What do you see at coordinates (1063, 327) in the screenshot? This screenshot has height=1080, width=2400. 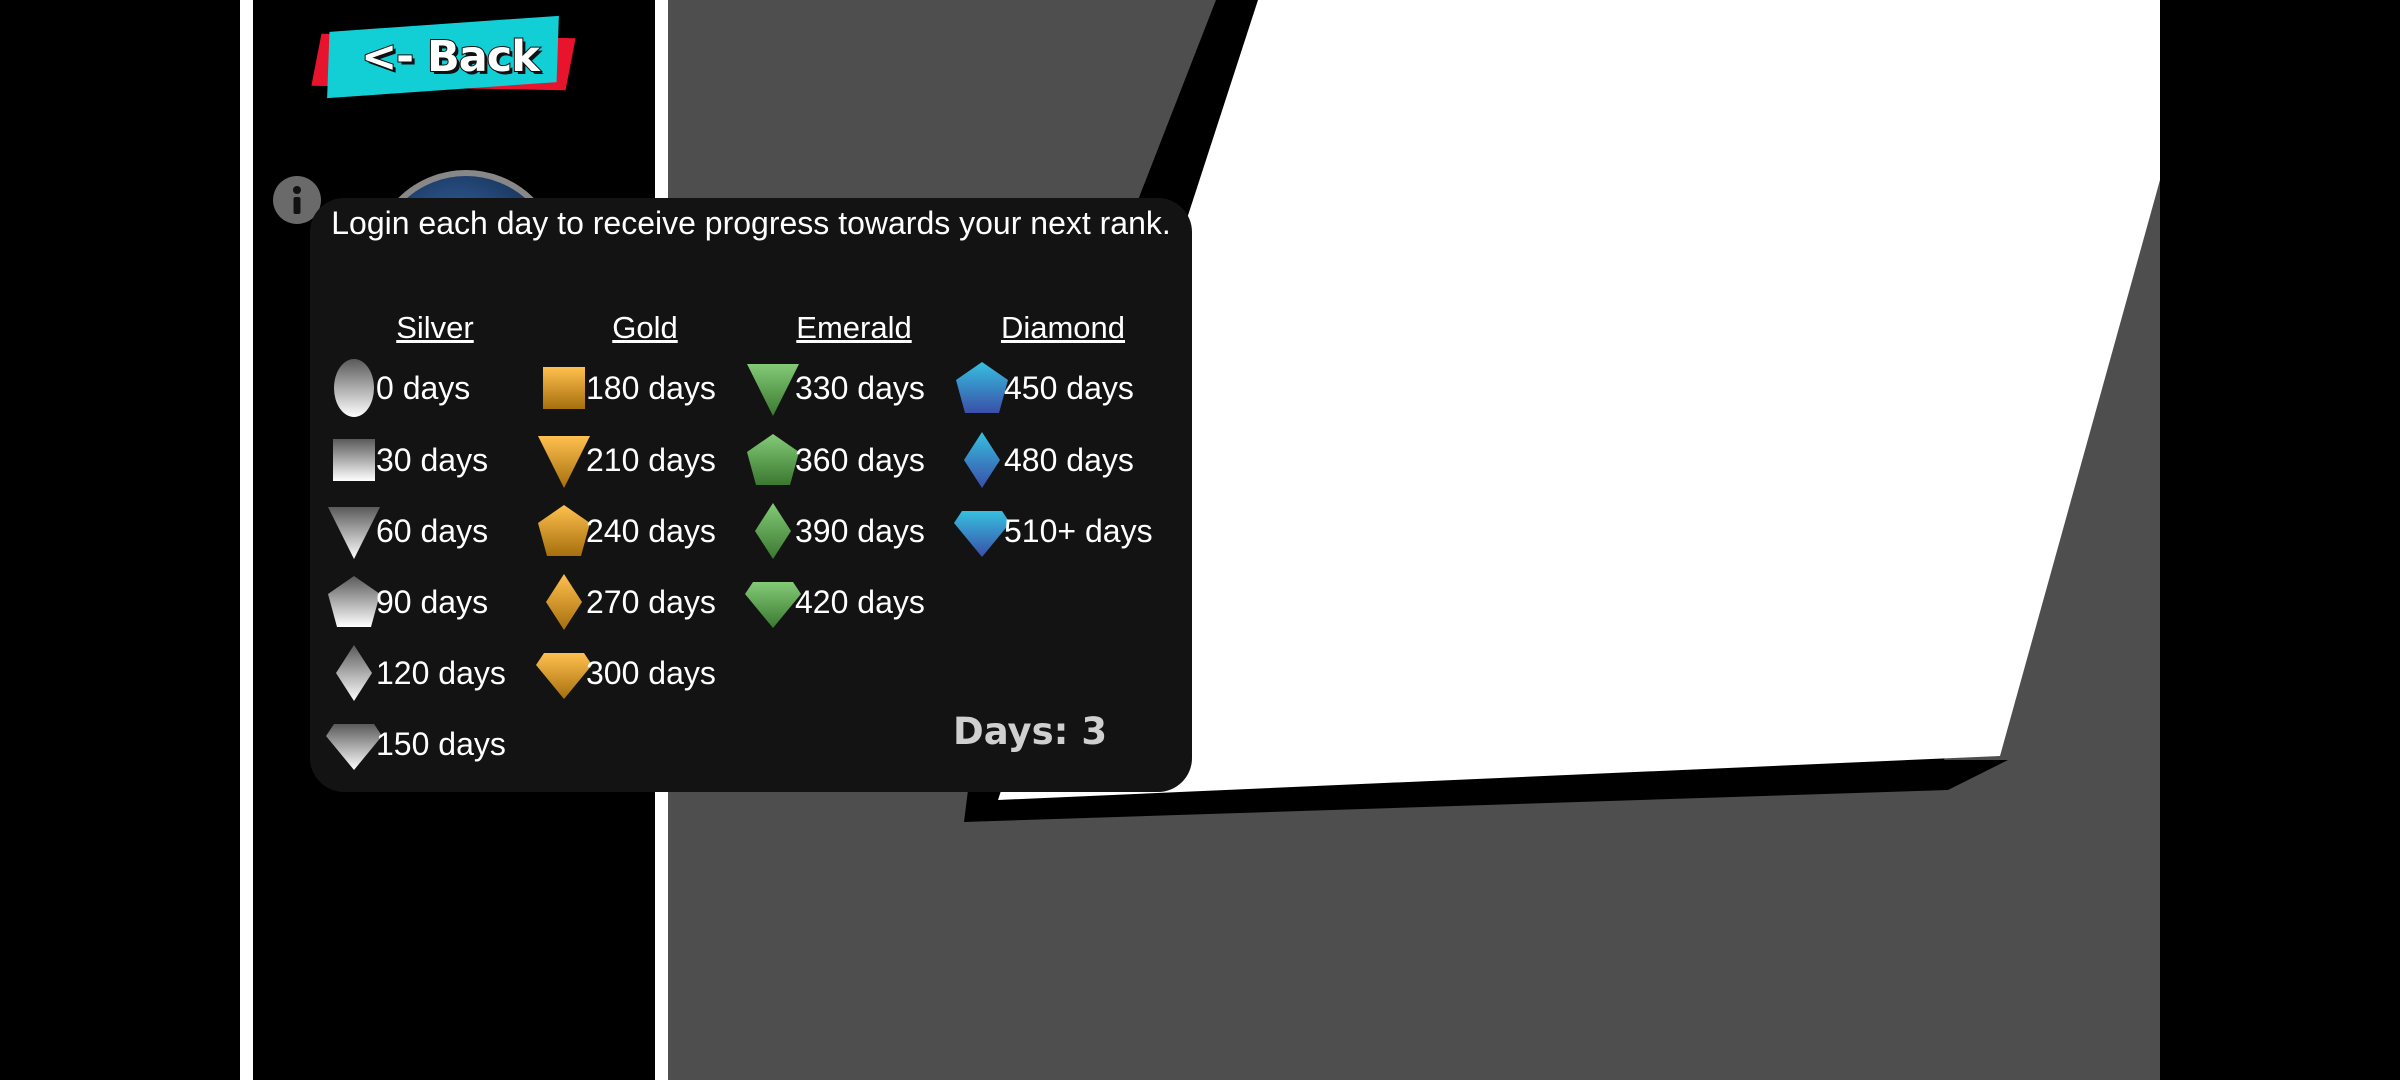 I see `column-header-diamond: Diamond` at bounding box center [1063, 327].